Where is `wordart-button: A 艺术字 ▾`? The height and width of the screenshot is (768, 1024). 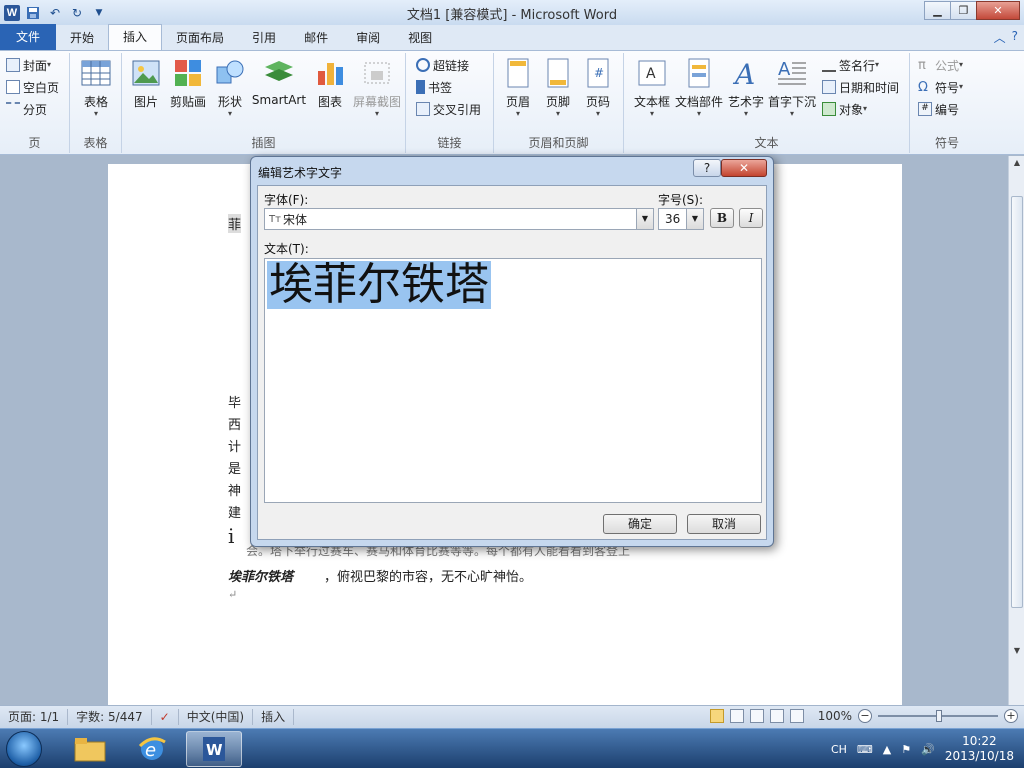 wordart-button: A 艺术字 ▾ is located at coordinates (746, 89).